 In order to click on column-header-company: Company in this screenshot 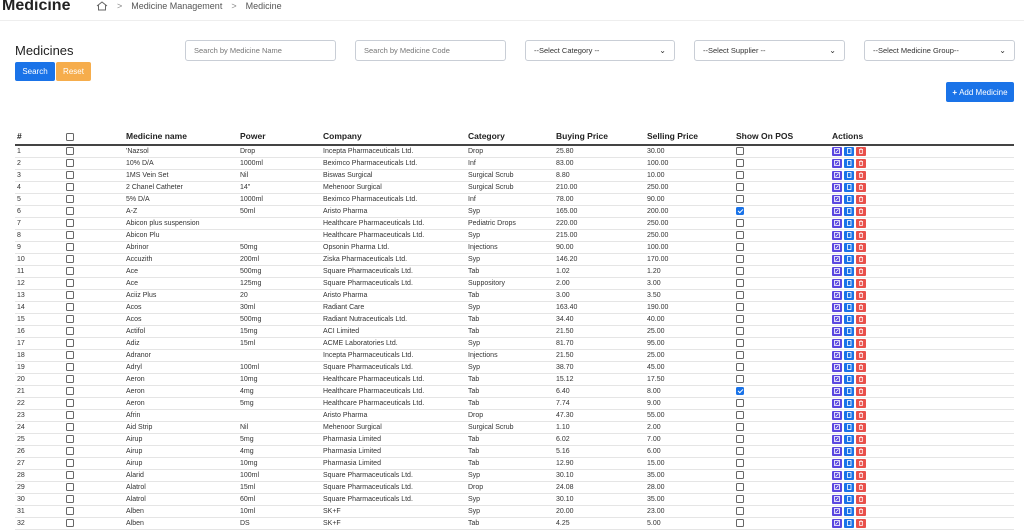, I will do `click(393, 137)`.